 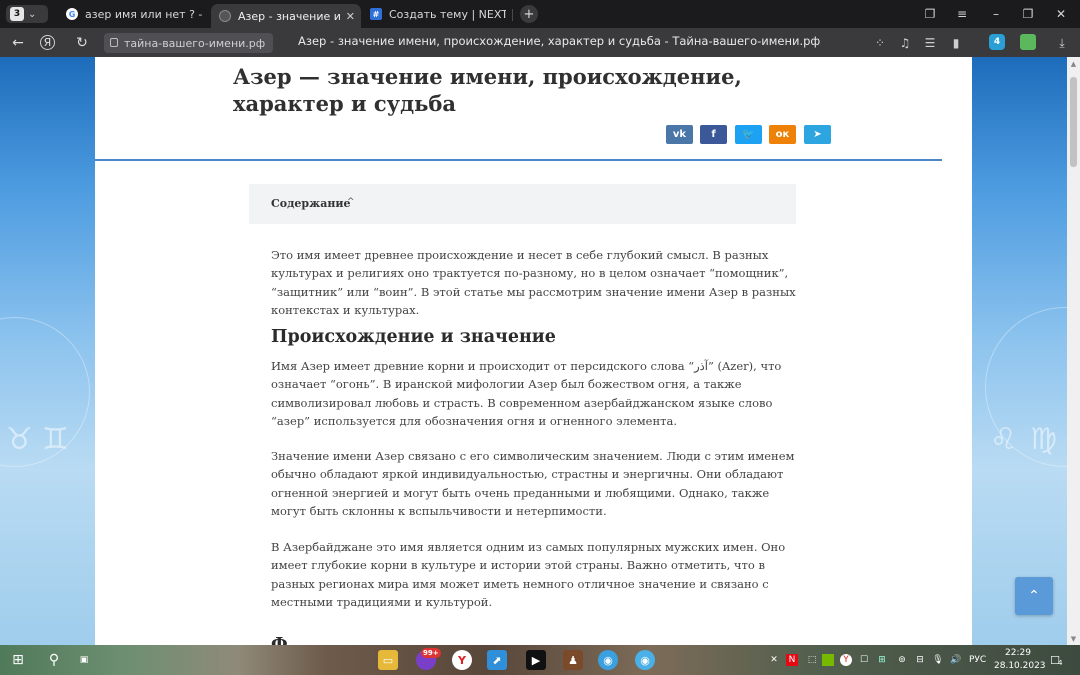 What do you see at coordinates (713, 134) in the screenshot?
I see `share-facebook-button: f` at bounding box center [713, 134].